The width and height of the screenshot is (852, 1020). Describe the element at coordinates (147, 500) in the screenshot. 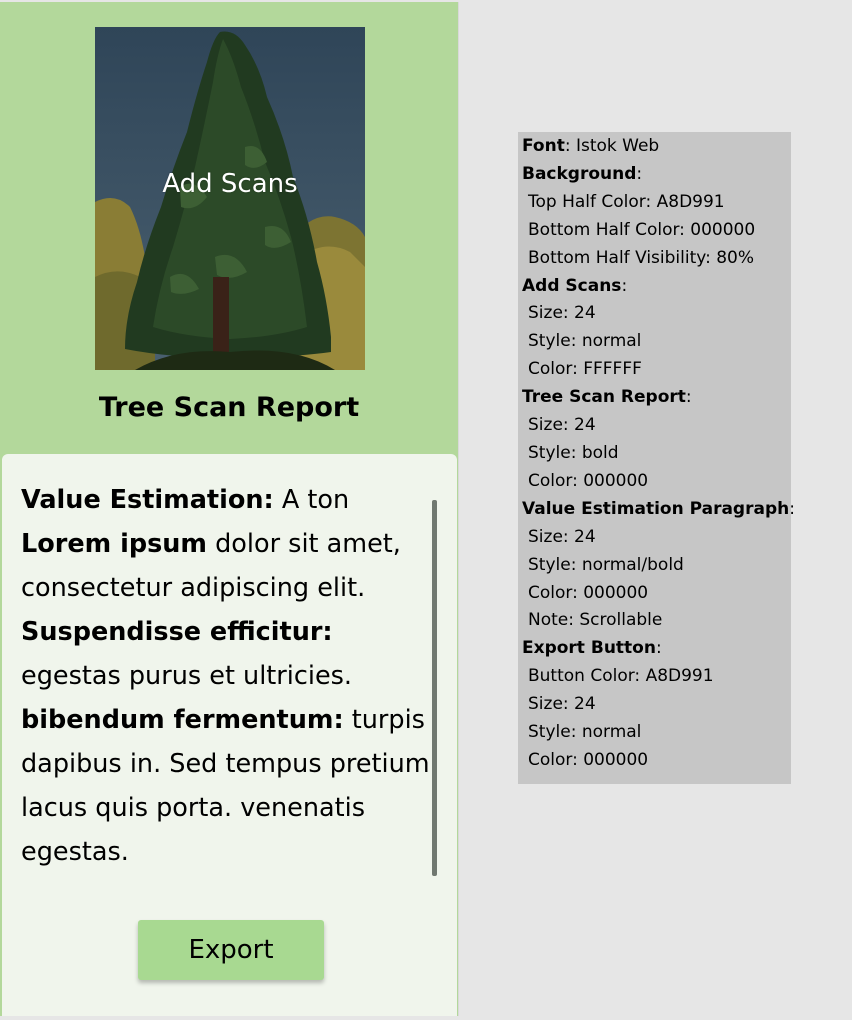

I see `value-estimation-heading: Value Estimation:` at that location.